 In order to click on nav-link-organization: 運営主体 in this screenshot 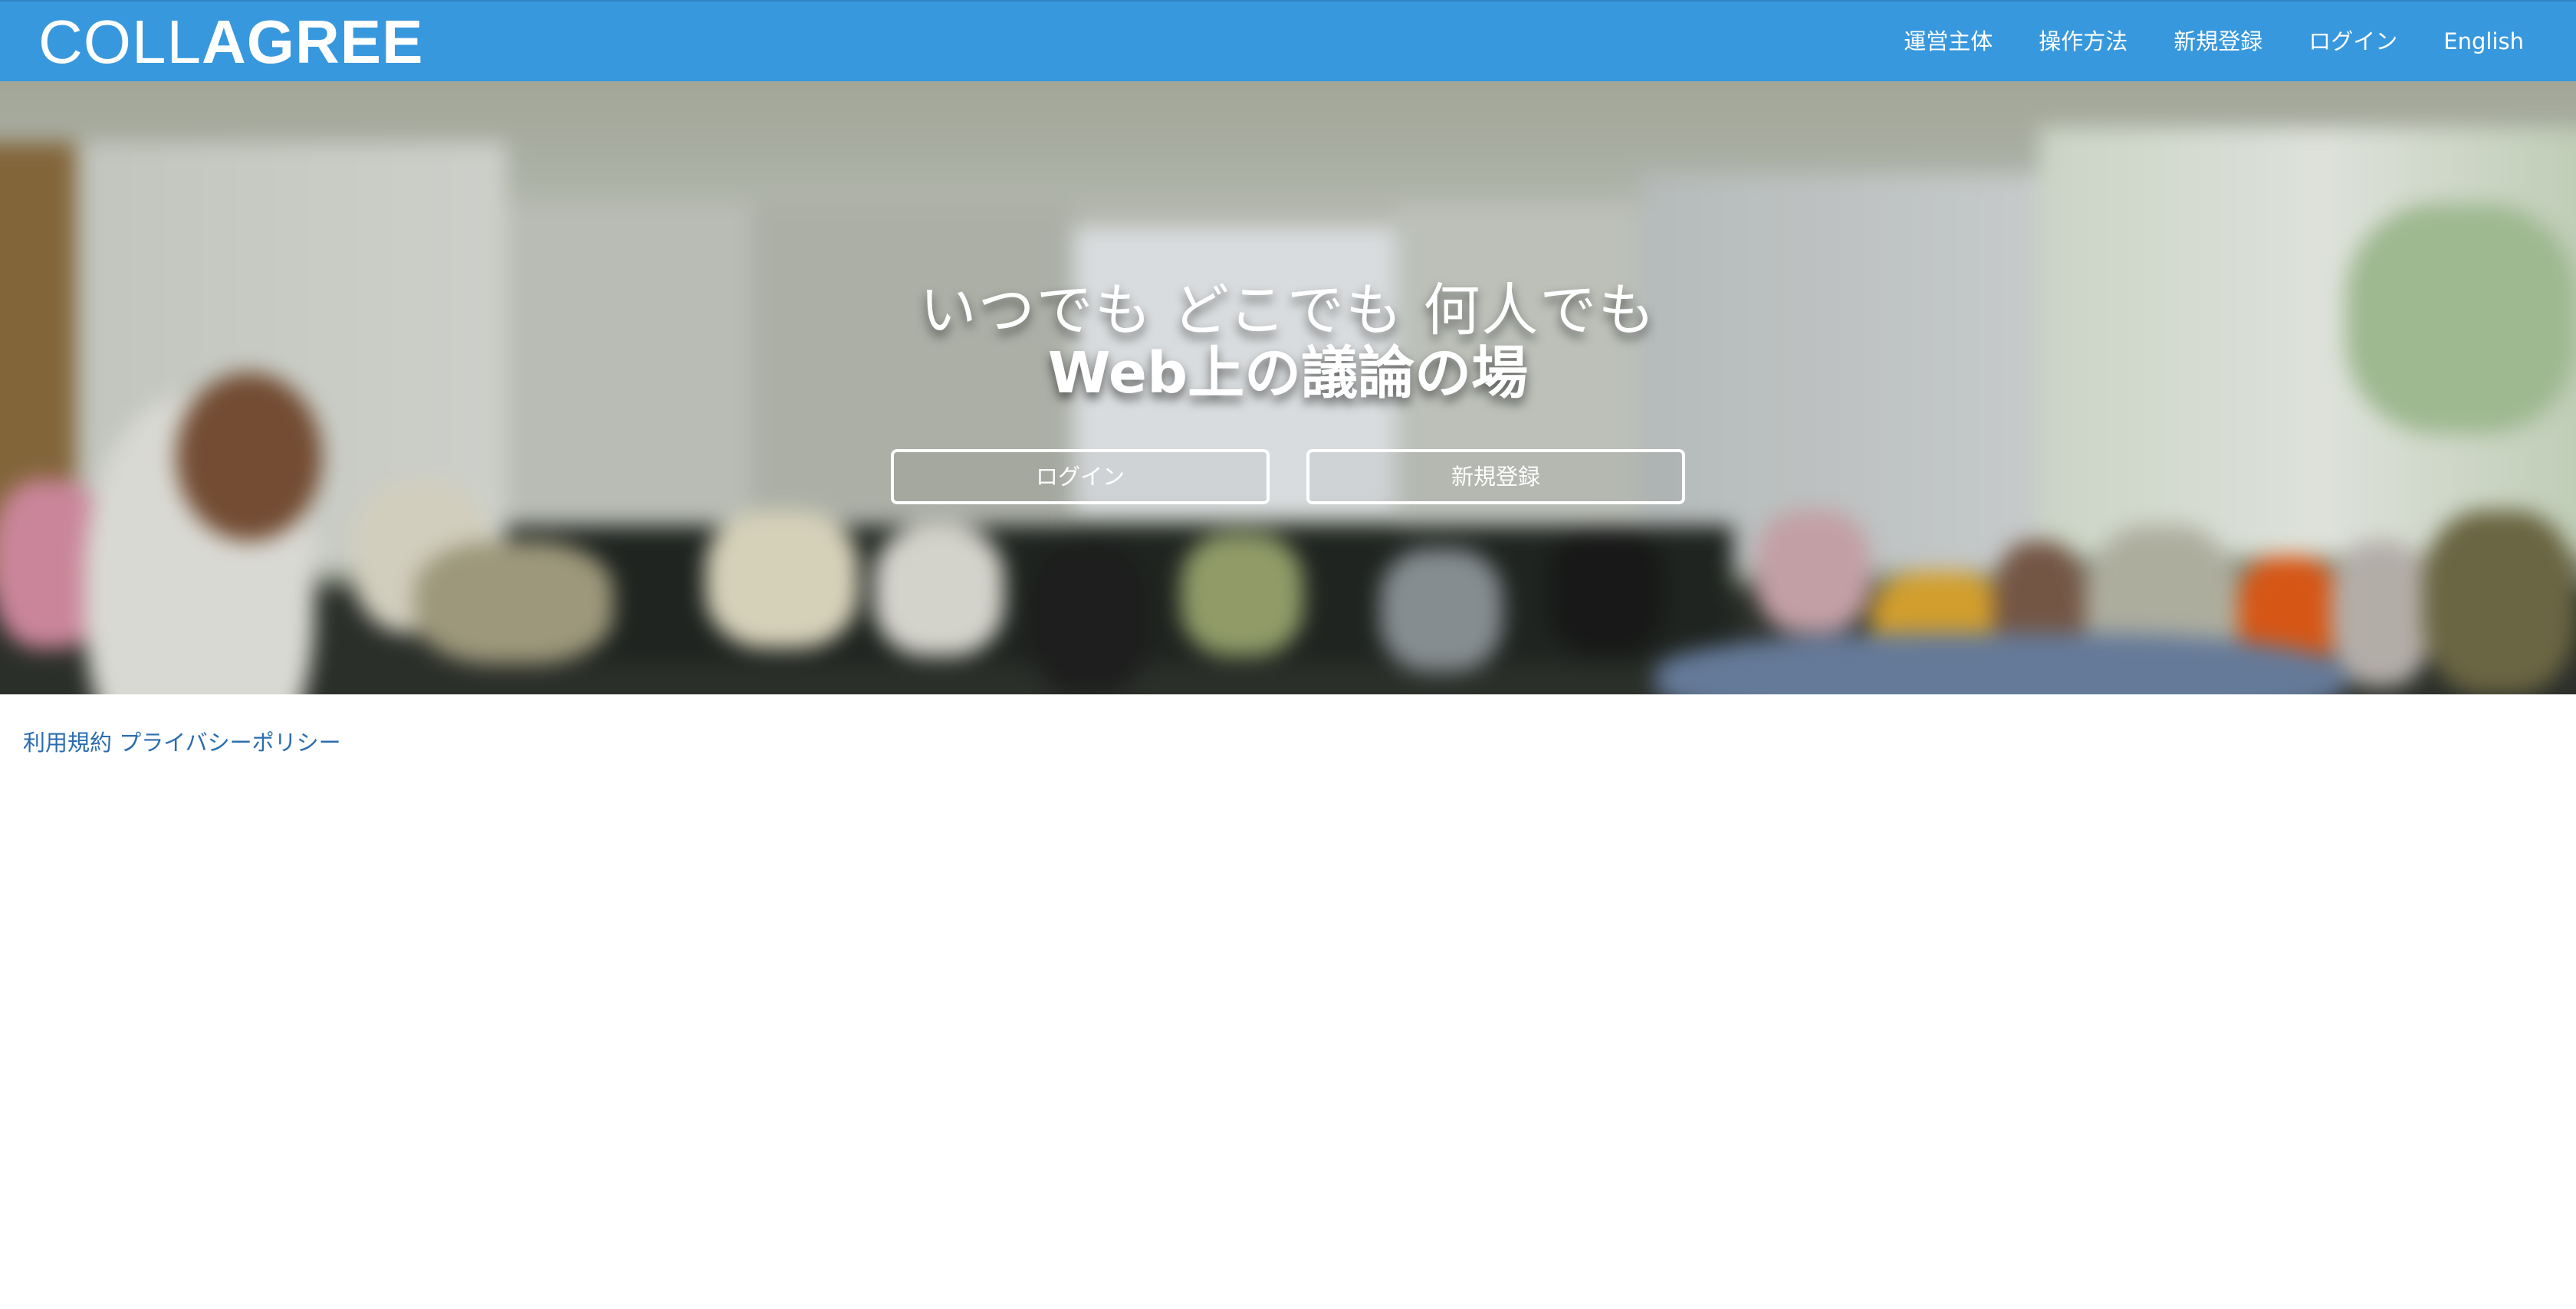, I will do `click(1949, 42)`.